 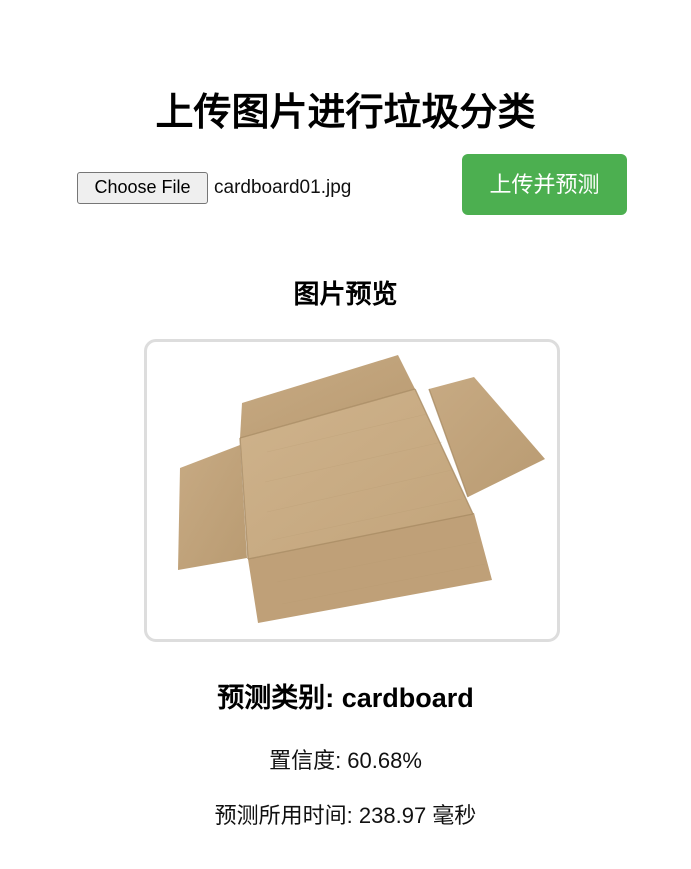 I want to click on selected-file-name: cardboard01.jpg, so click(x=283, y=187).